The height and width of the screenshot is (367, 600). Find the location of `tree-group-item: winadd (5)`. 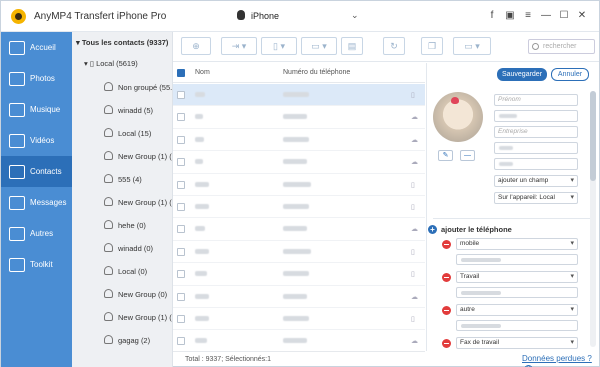

tree-group-item: winadd (5) is located at coordinates (128, 110).